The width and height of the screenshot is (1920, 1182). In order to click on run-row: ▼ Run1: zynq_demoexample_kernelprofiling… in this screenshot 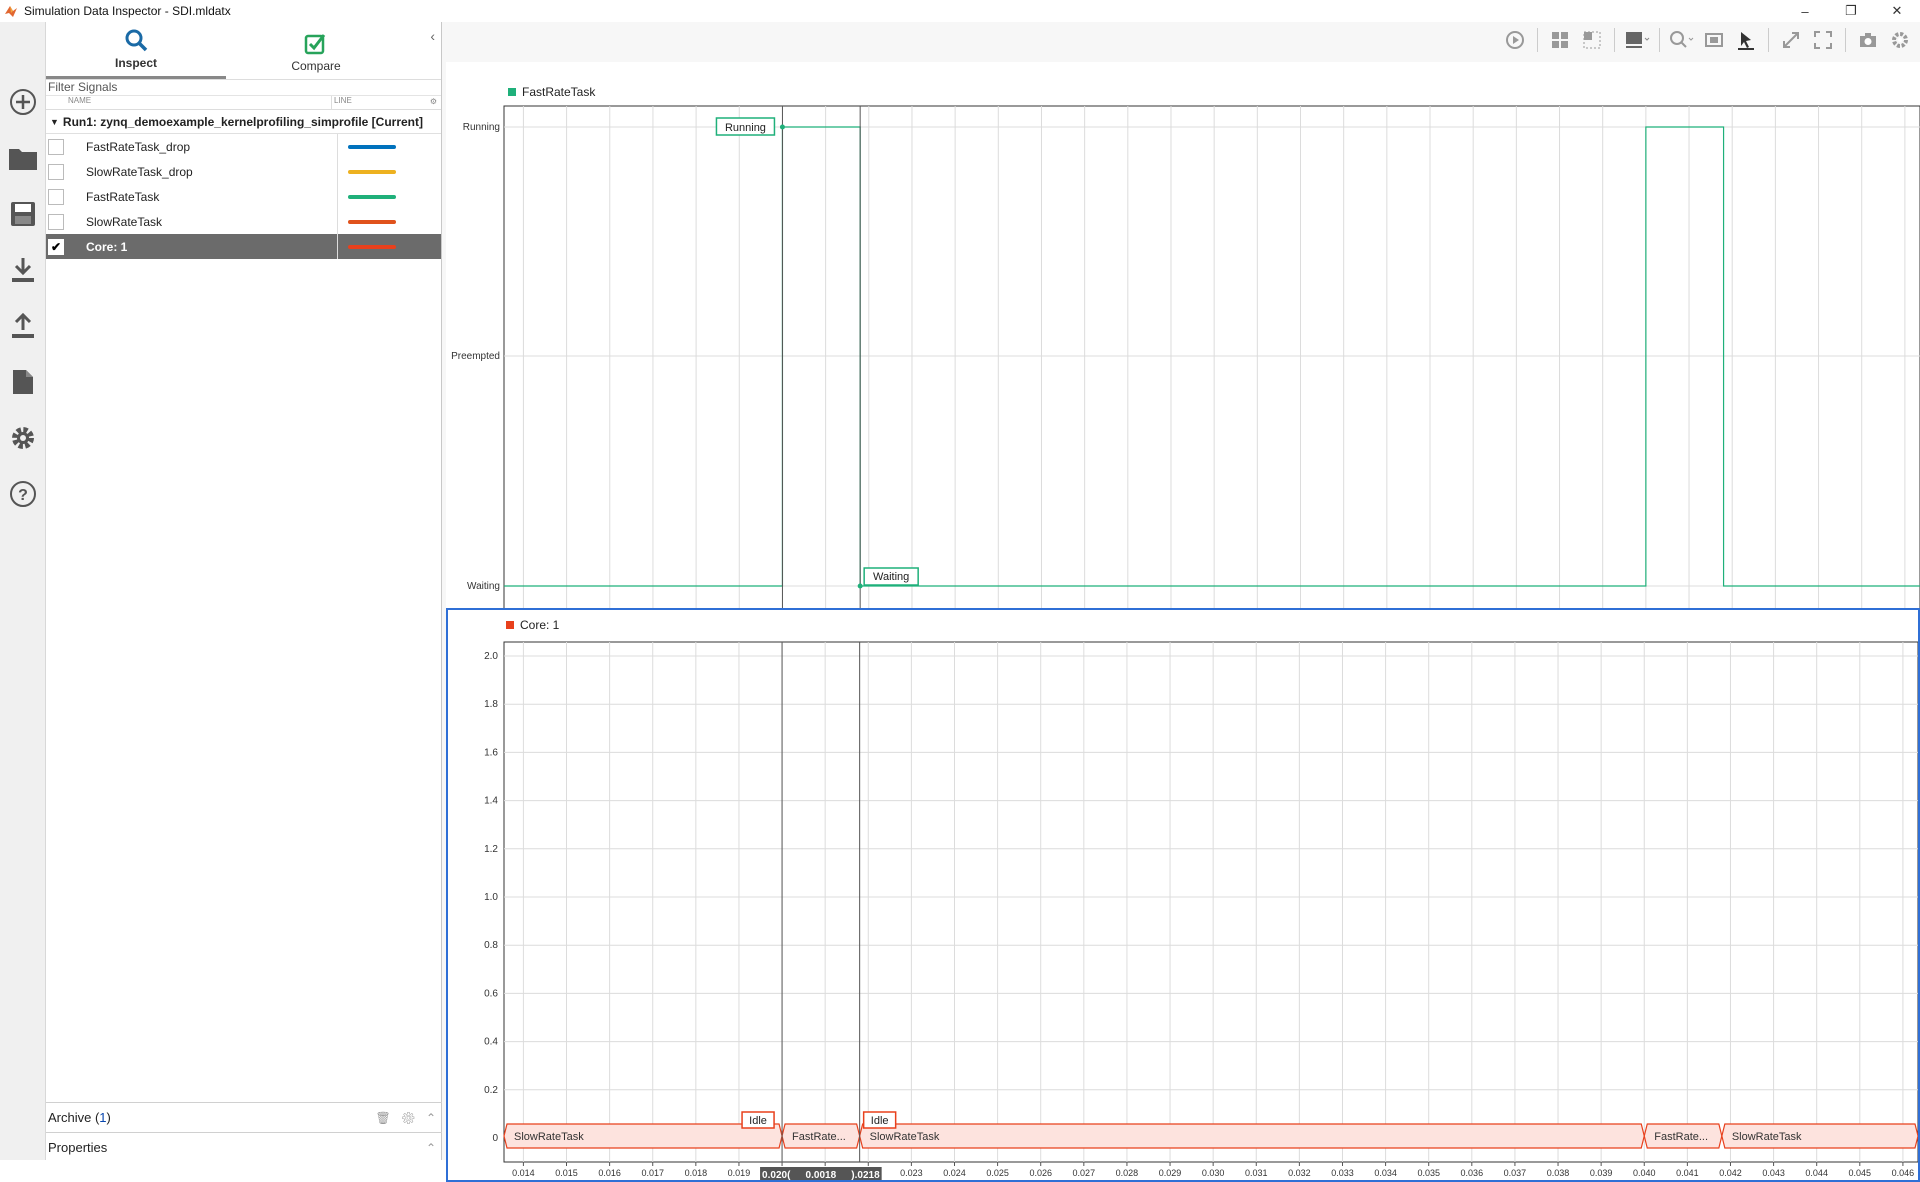, I will do `click(243, 122)`.